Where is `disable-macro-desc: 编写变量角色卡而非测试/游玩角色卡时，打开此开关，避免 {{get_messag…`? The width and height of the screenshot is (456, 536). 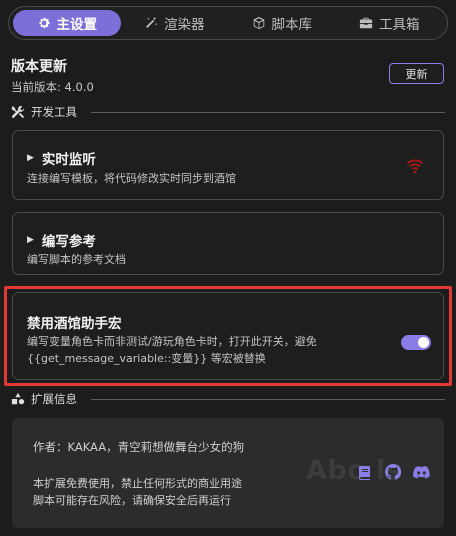
disable-macro-desc: 编写变量角色卡而非测试/游玩角色卡时，打开此开关，避免 {{get_messag… is located at coordinates (172, 350).